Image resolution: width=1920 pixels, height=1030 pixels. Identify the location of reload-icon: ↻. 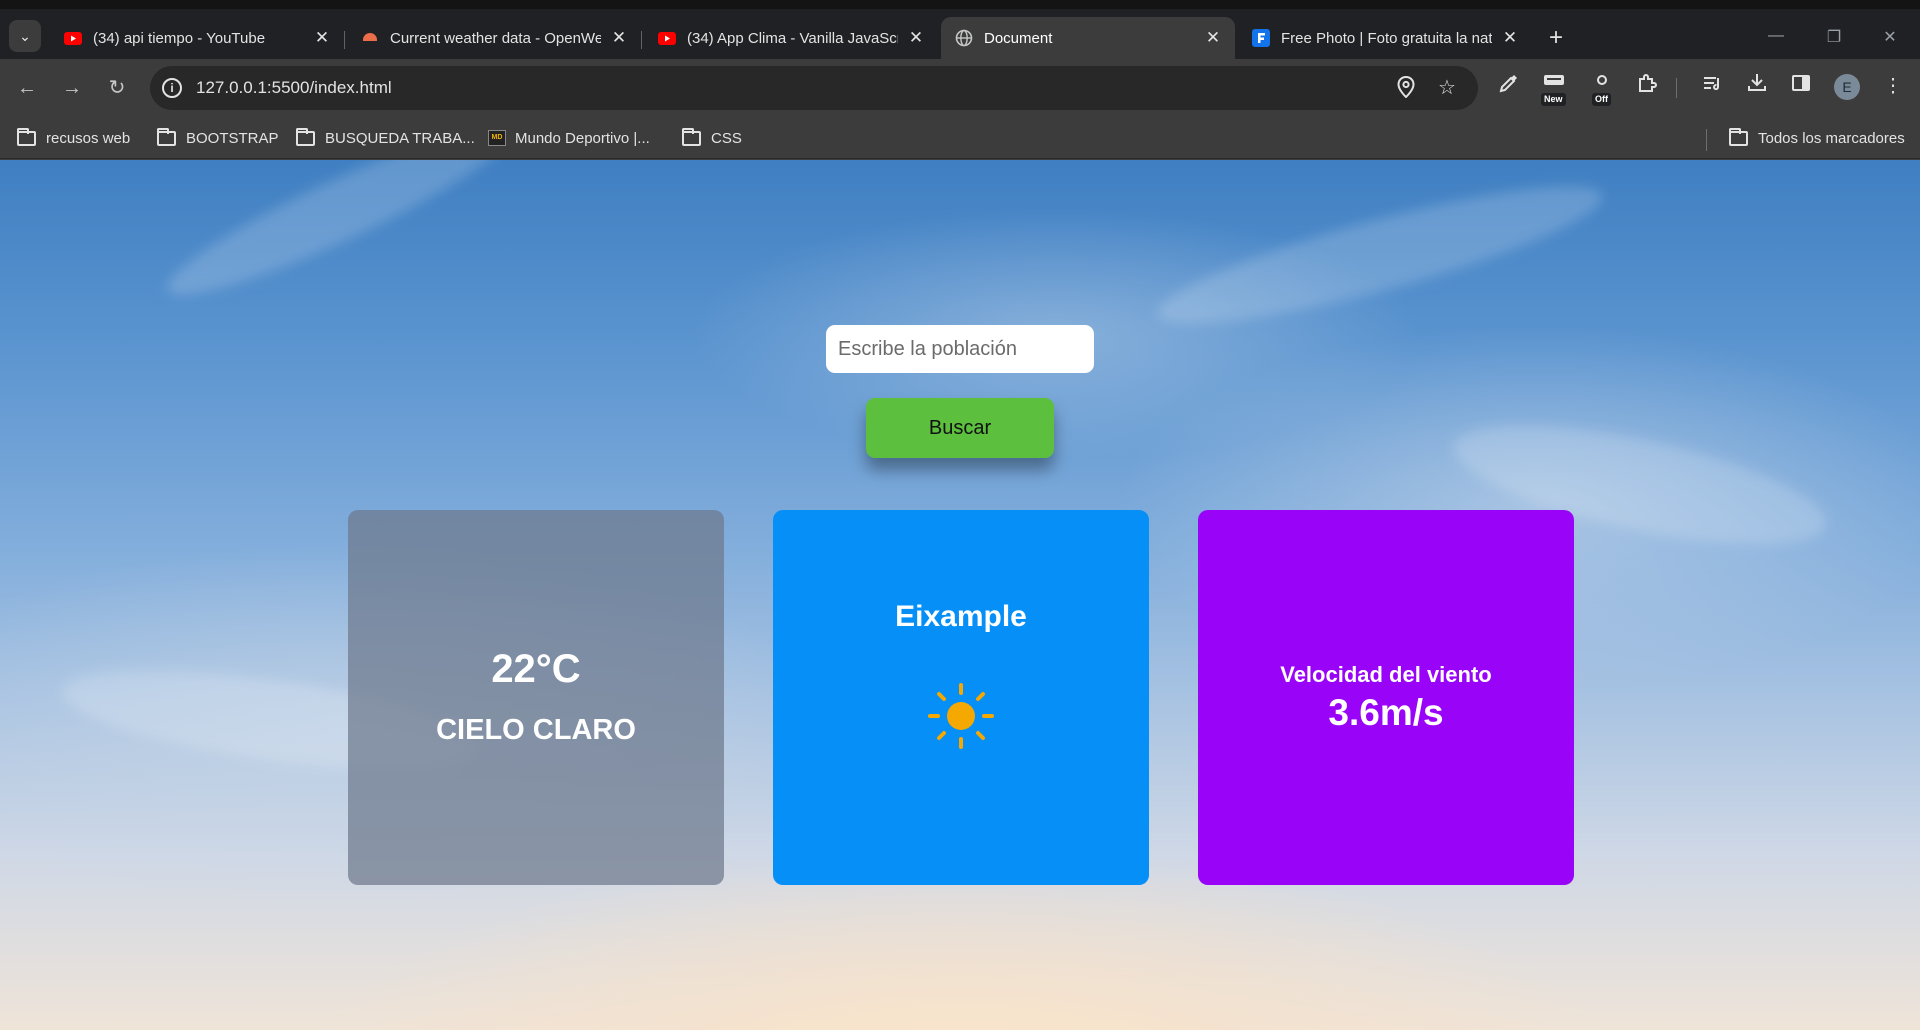
(117, 88).